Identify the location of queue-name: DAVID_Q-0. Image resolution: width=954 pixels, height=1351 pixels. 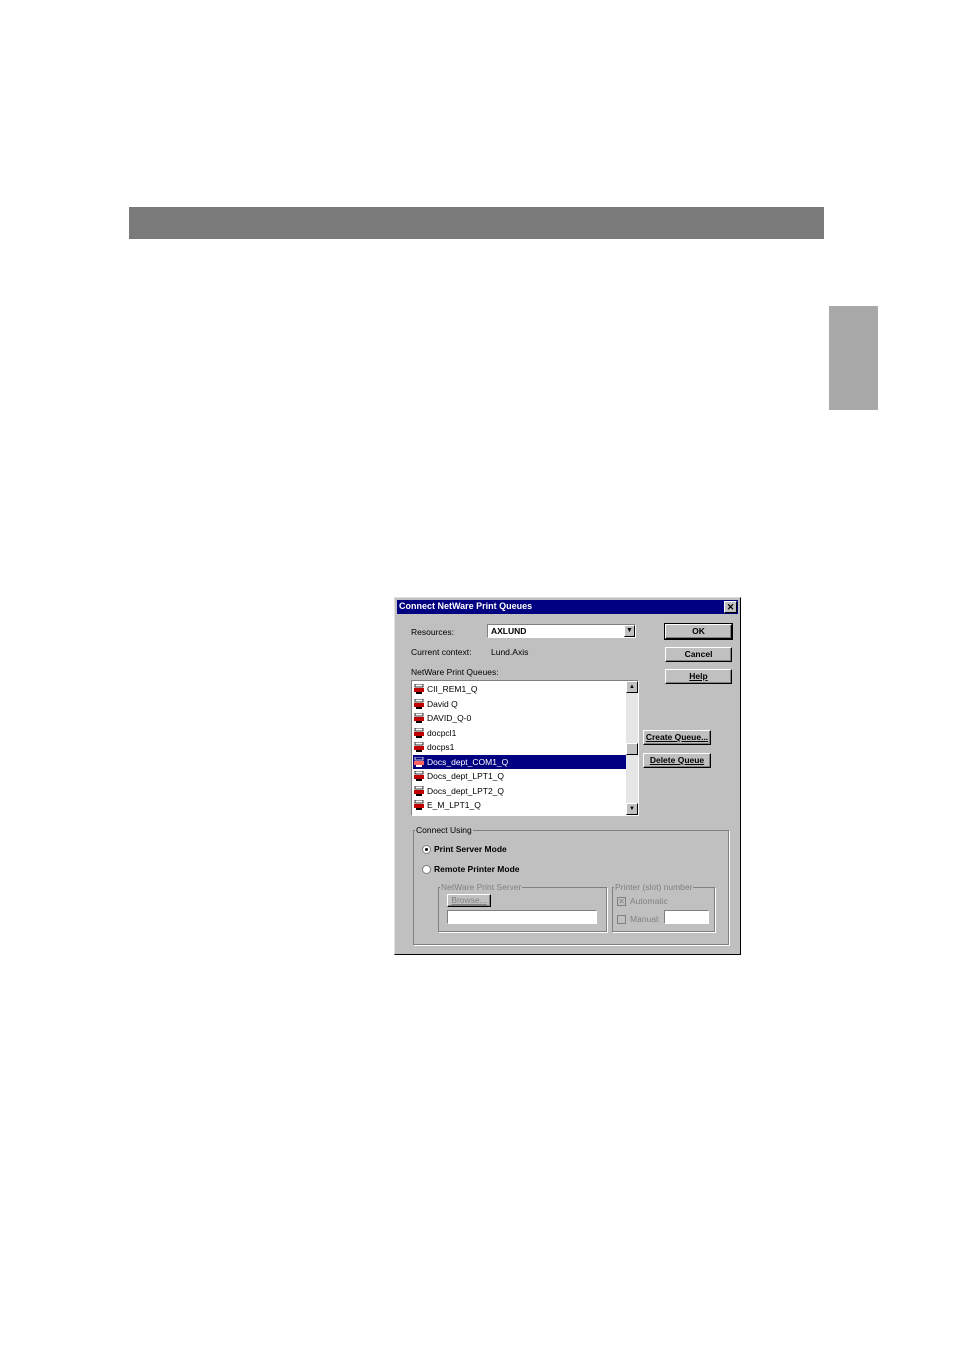
(449, 718).